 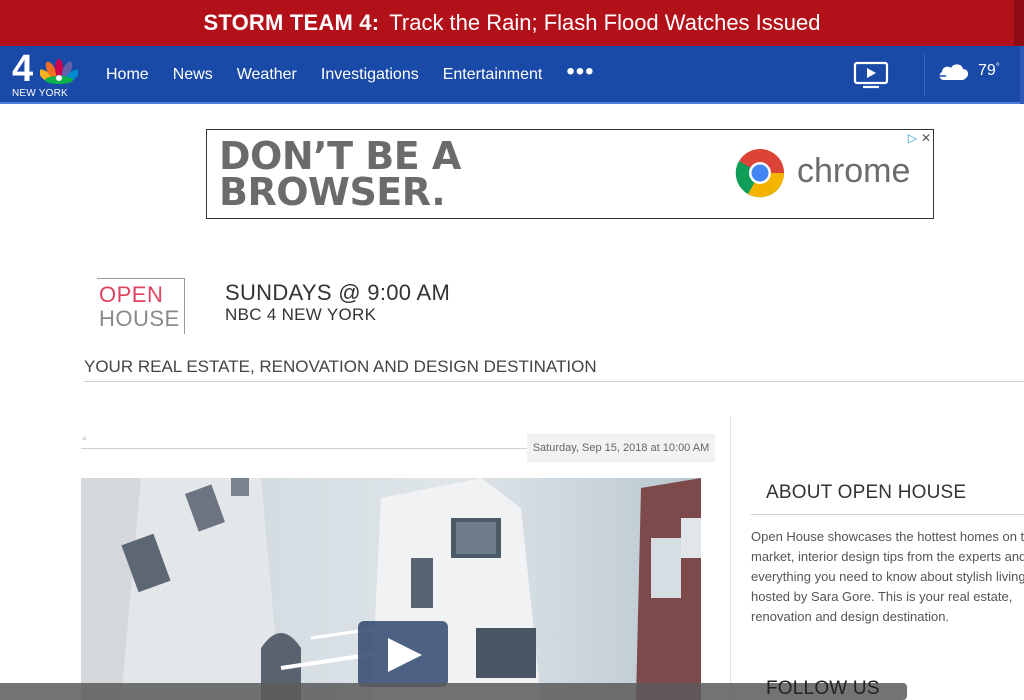 What do you see at coordinates (304, 448) in the screenshot?
I see `article-divider` at bounding box center [304, 448].